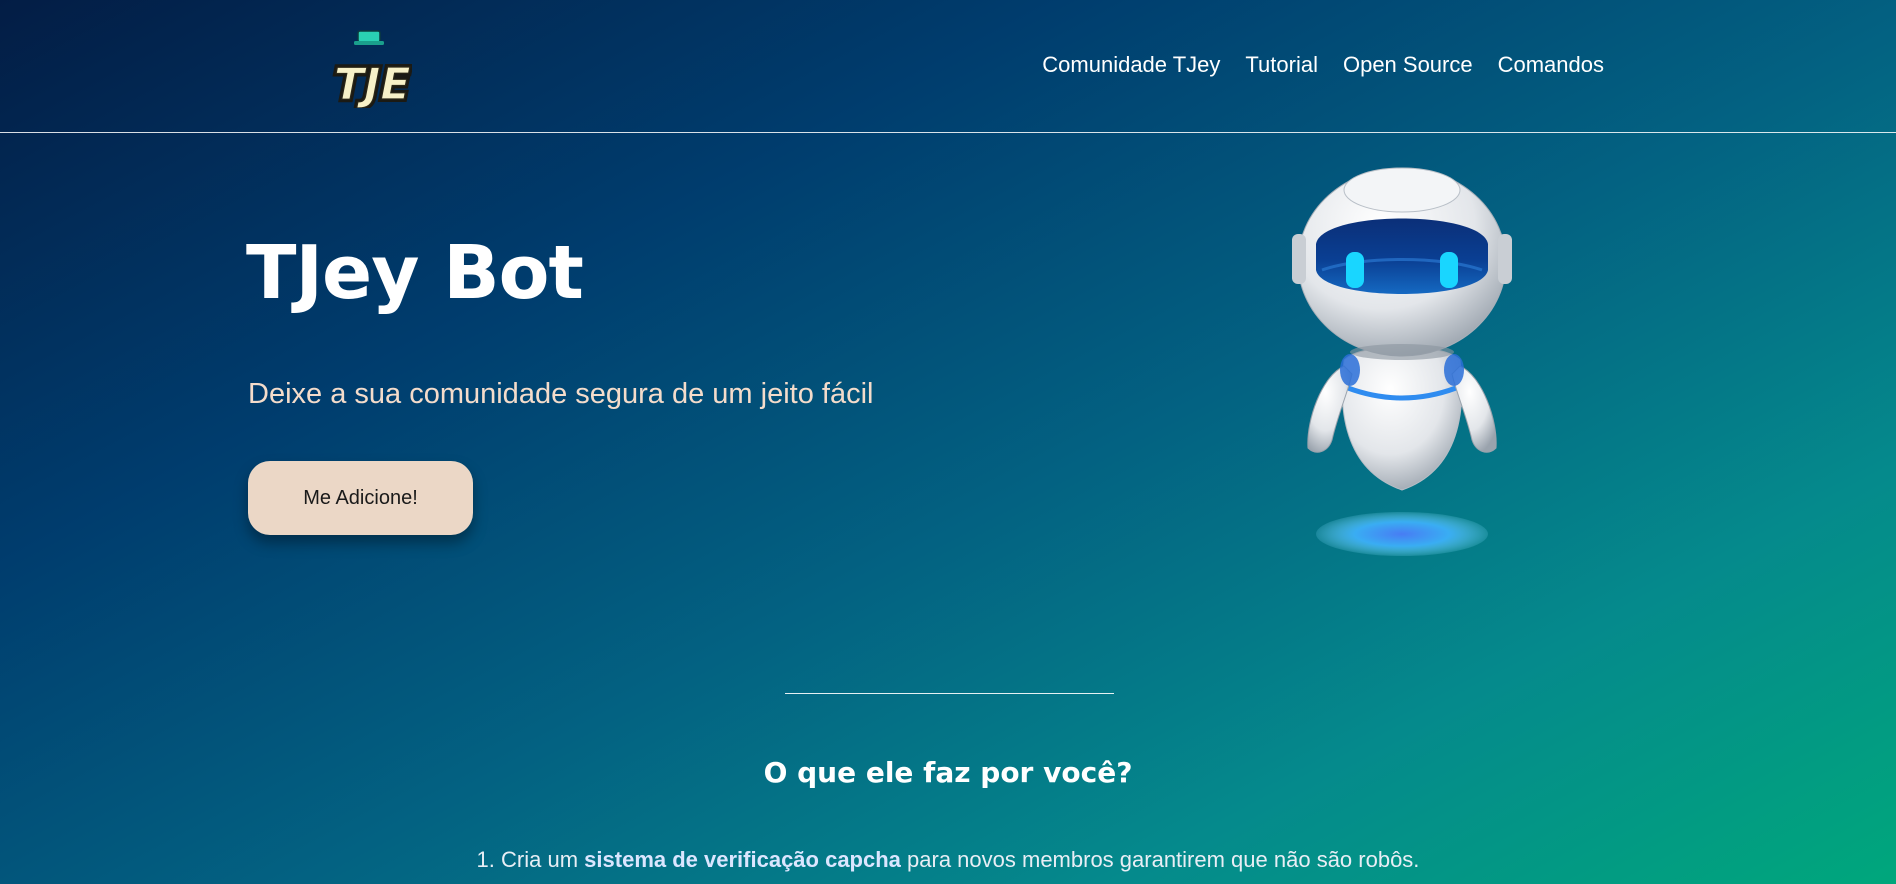 The image size is (1896, 884). Describe the element at coordinates (1131, 65) in the screenshot. I see `nav-comunidade: Comunidade TJey` at that location.